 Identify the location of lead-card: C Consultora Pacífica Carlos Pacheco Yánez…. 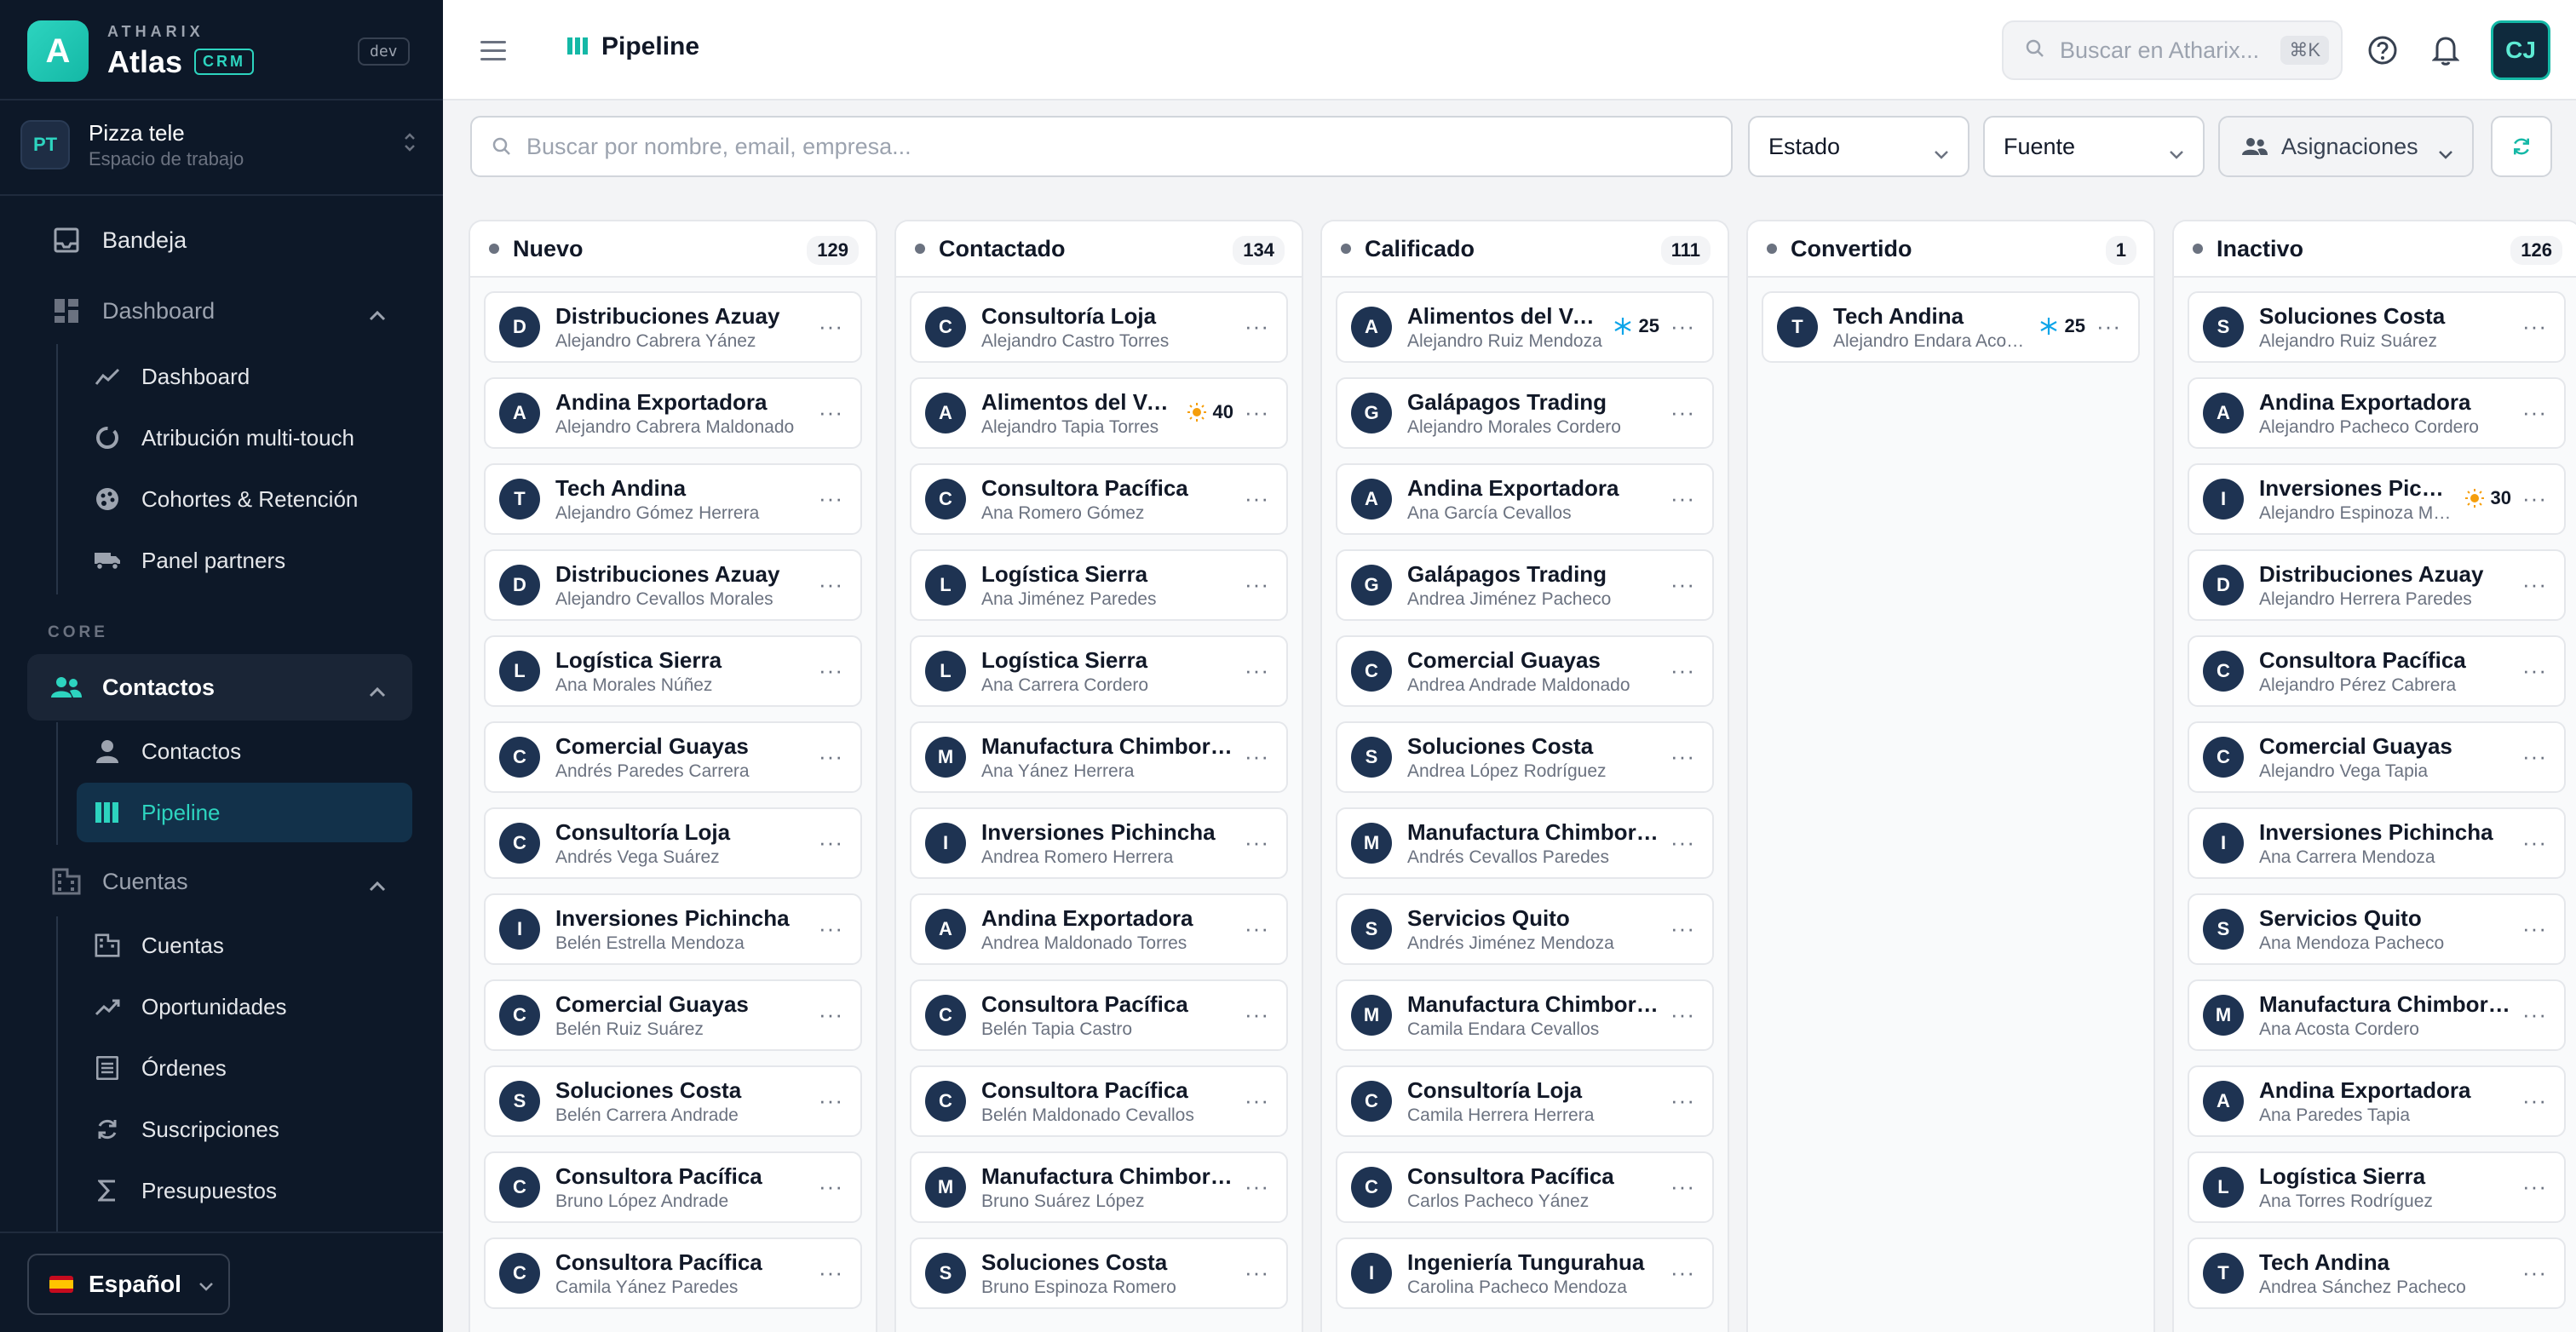
(1525, 1187).